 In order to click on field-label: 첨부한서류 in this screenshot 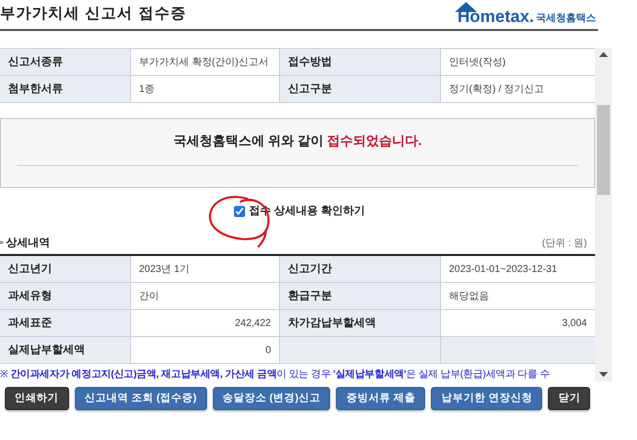, I will do `click(65, 89)`.